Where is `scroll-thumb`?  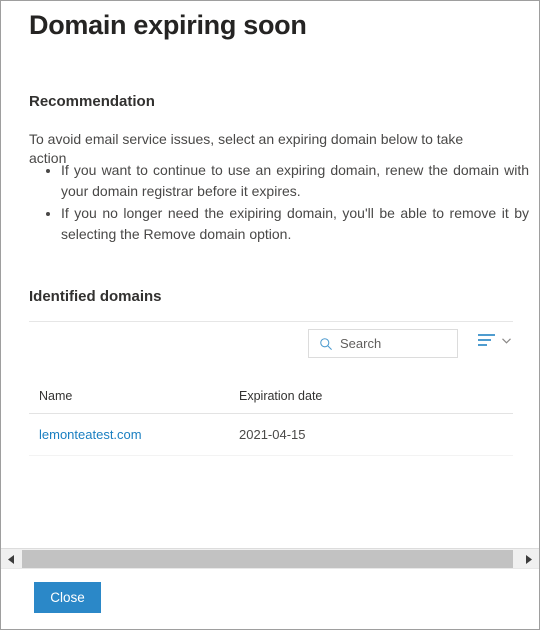
scroll-thumb is located at coordinates (268, 559).